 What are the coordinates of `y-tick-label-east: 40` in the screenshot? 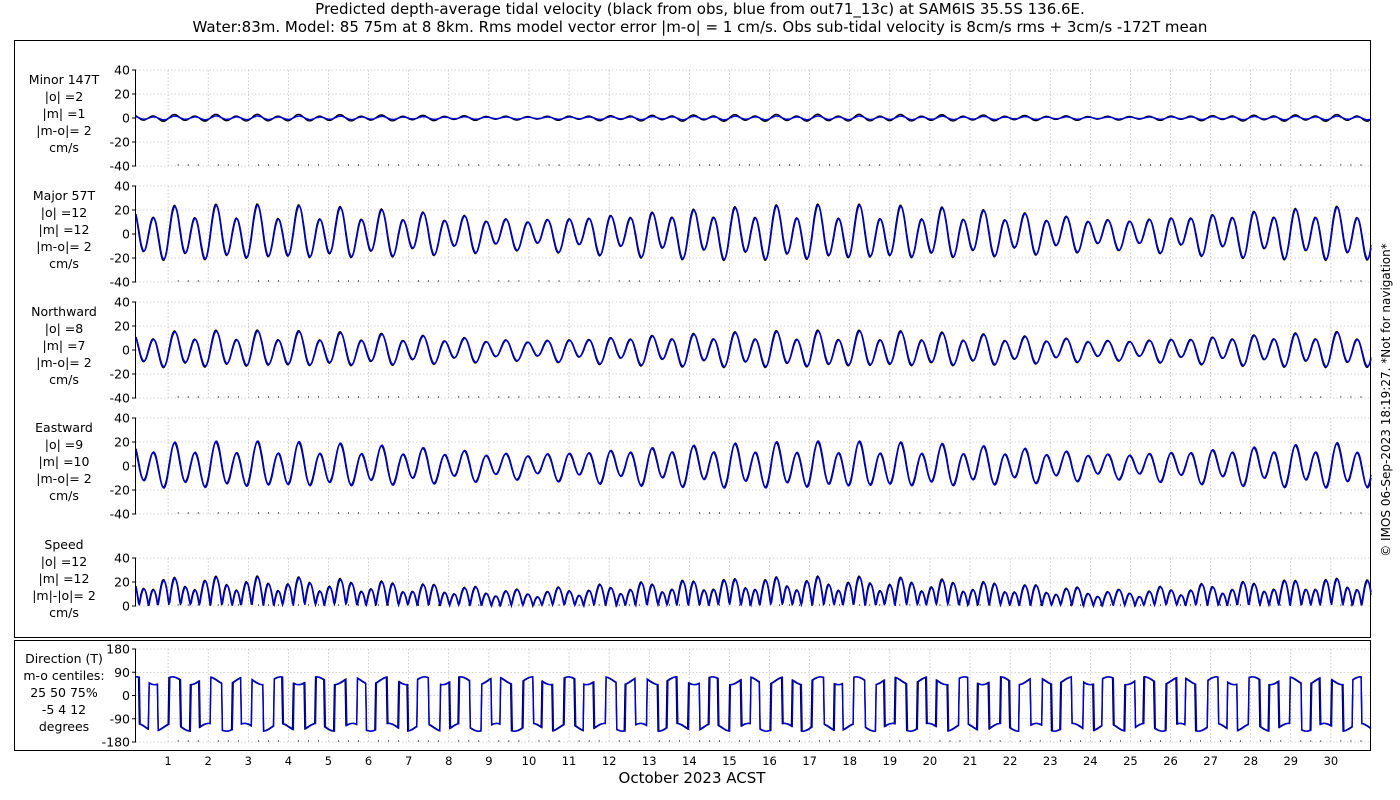 It's located at (122, 418).